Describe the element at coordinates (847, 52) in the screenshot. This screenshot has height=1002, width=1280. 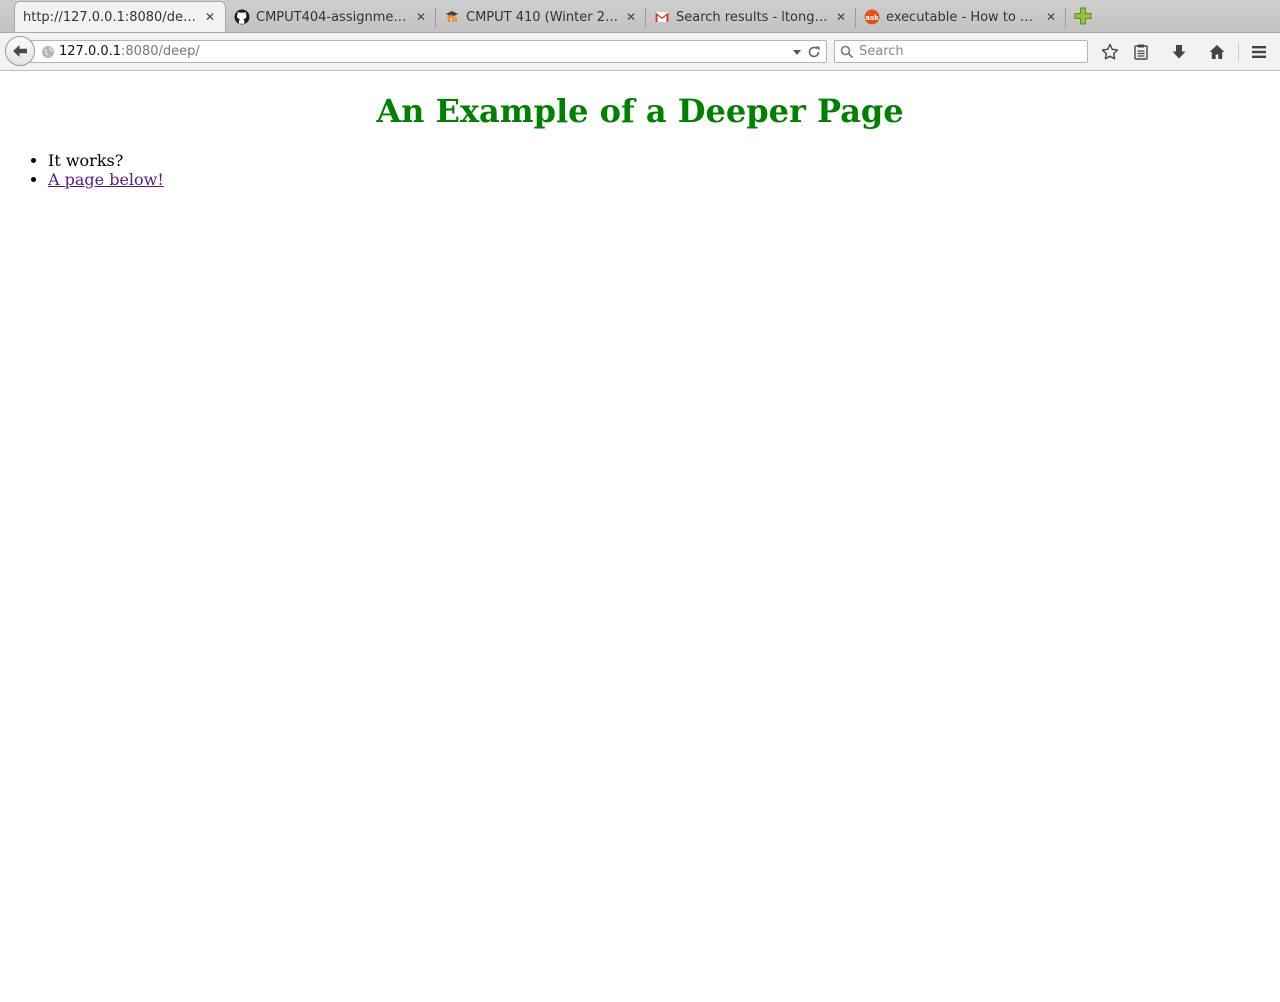
I see `search-icon` at that location.